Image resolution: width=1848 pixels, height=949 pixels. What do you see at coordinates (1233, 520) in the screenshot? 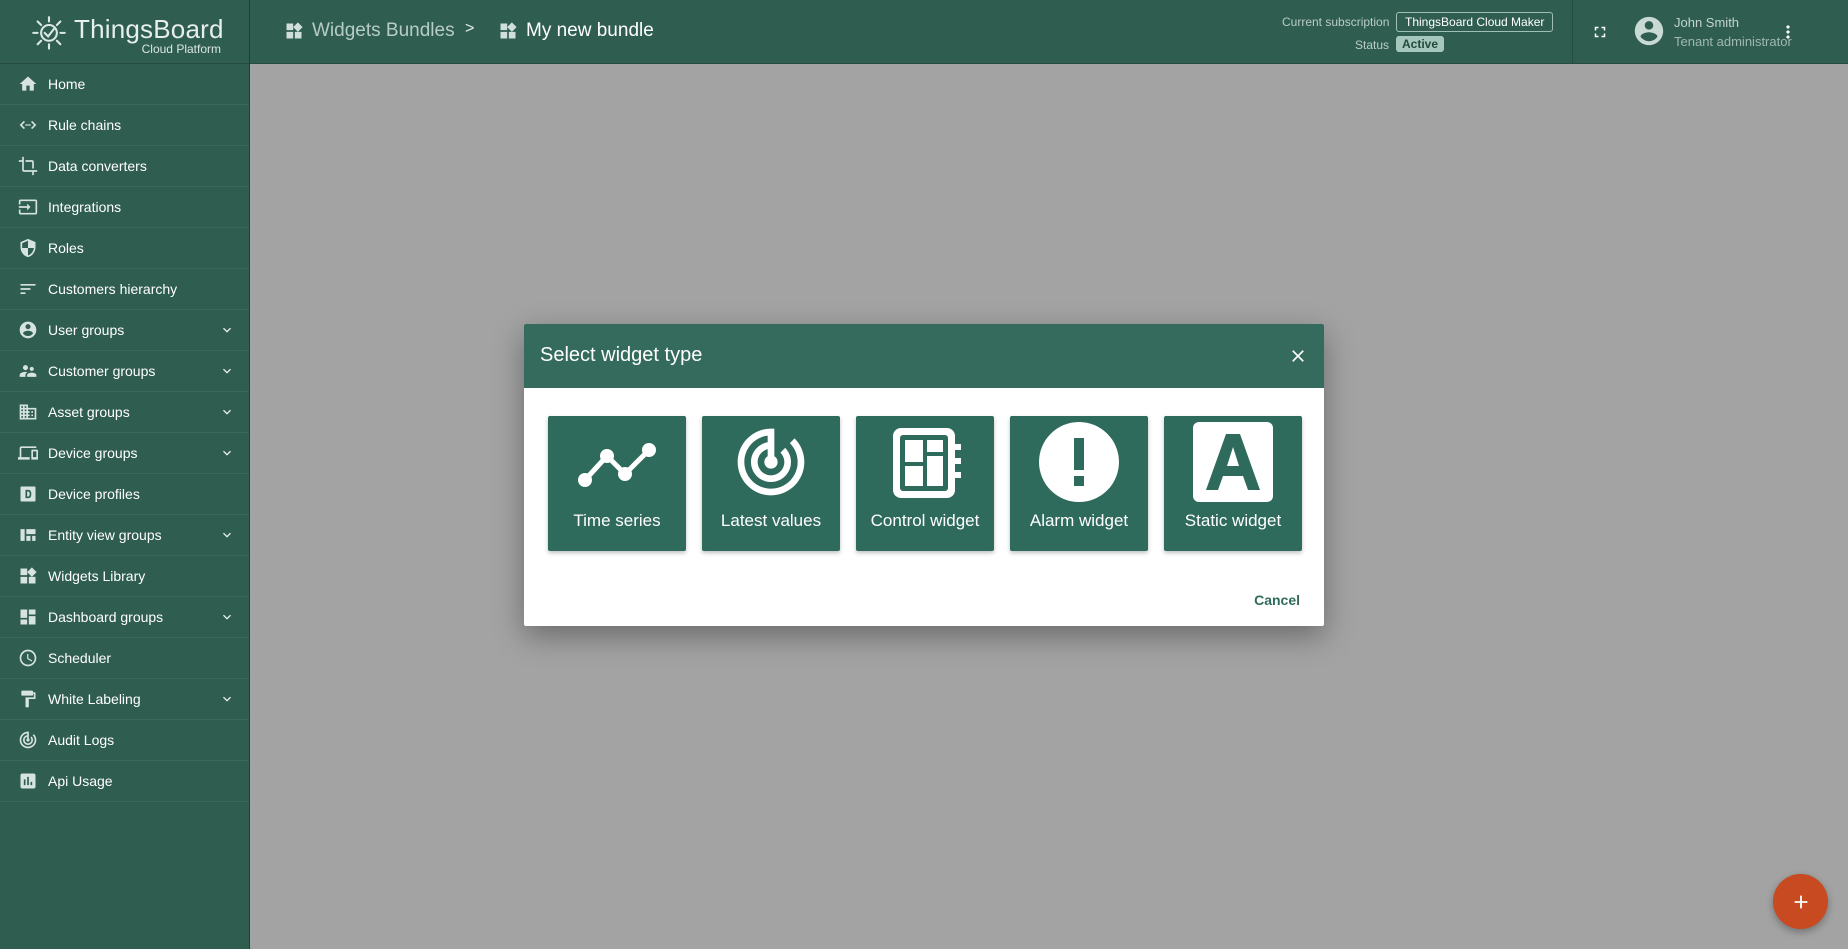
I see `tile-label: Static widget` at bounding box center [1233, 520].